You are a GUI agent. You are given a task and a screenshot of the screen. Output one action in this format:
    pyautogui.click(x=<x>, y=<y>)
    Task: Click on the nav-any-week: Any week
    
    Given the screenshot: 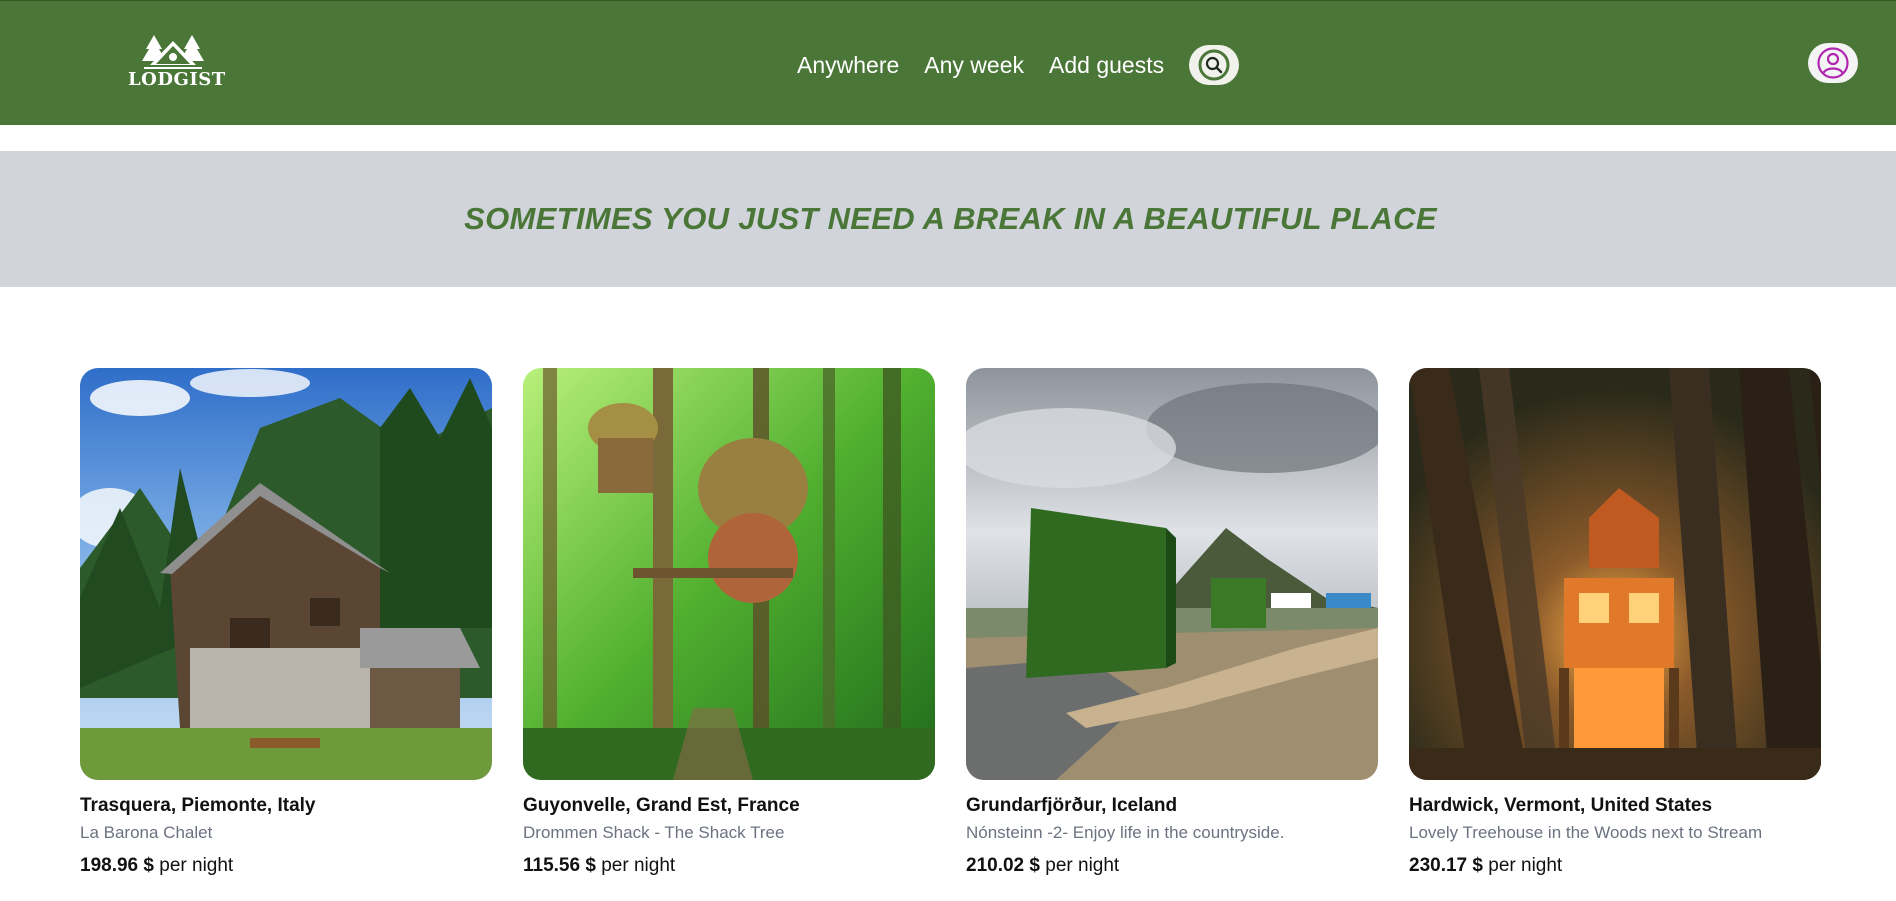 What is the action you would take?
    pyautogui.click(x=974, y=65)
    